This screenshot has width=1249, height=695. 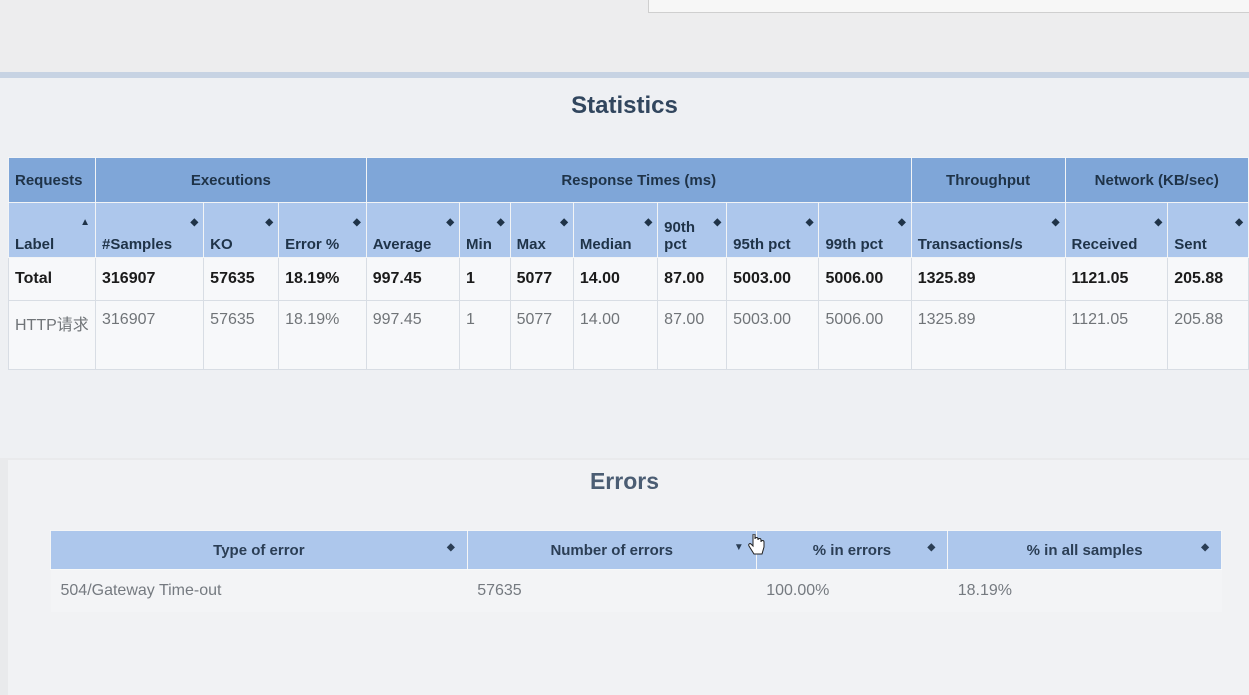 What do you see at coordinates (615, 335) in the screenshot?
I see `row-median: 14.00` at bounding box center [615, 335].